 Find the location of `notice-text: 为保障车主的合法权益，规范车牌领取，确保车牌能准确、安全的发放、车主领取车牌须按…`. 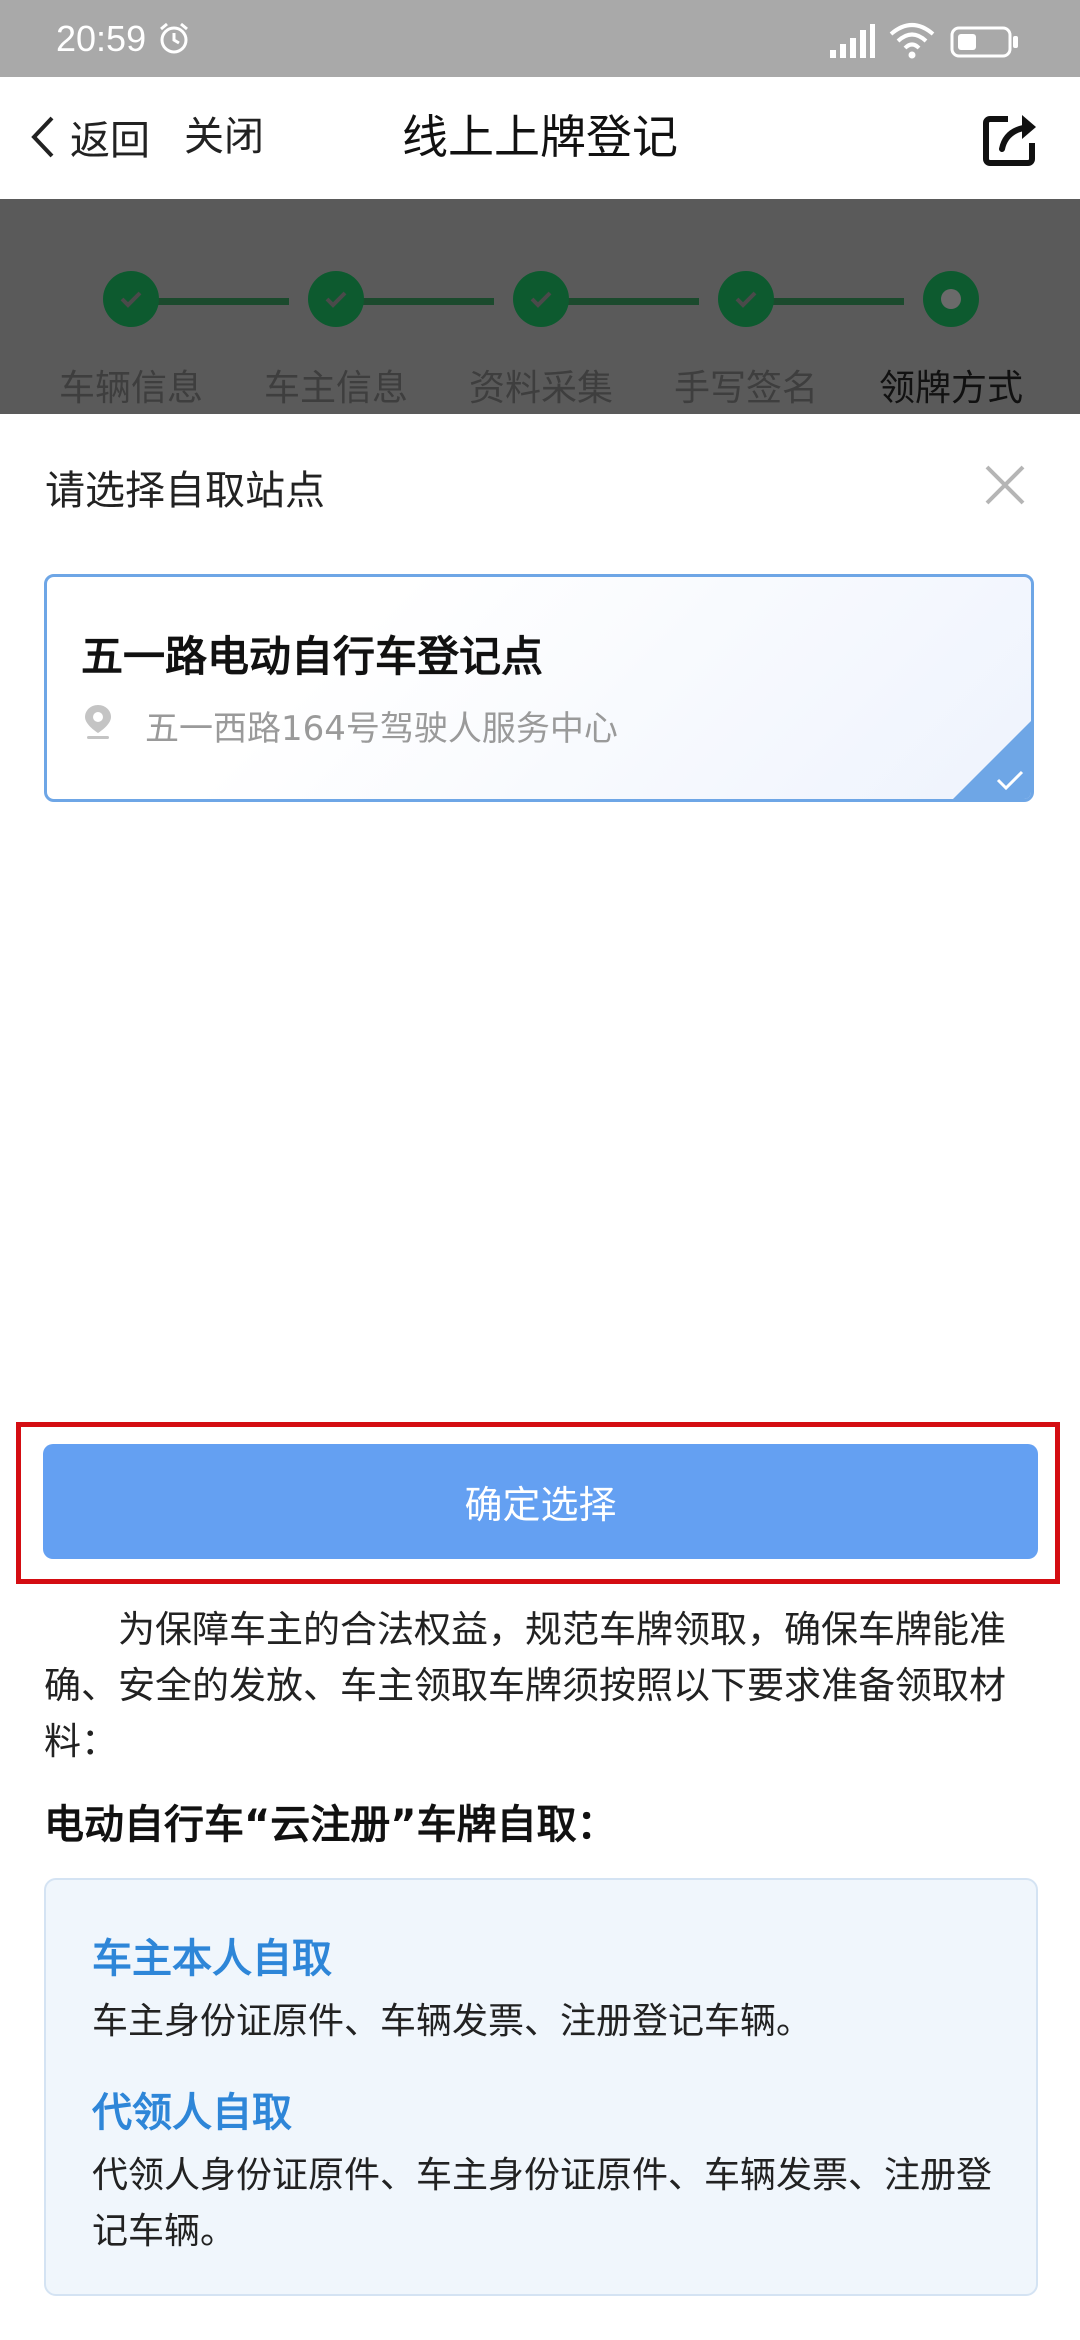

notice-text: 为保障车主的合法权益，规范车牌领取，确保车牌能准确、安全的发放、车主领取车牌须按… is located at coordinates (525, 1685).